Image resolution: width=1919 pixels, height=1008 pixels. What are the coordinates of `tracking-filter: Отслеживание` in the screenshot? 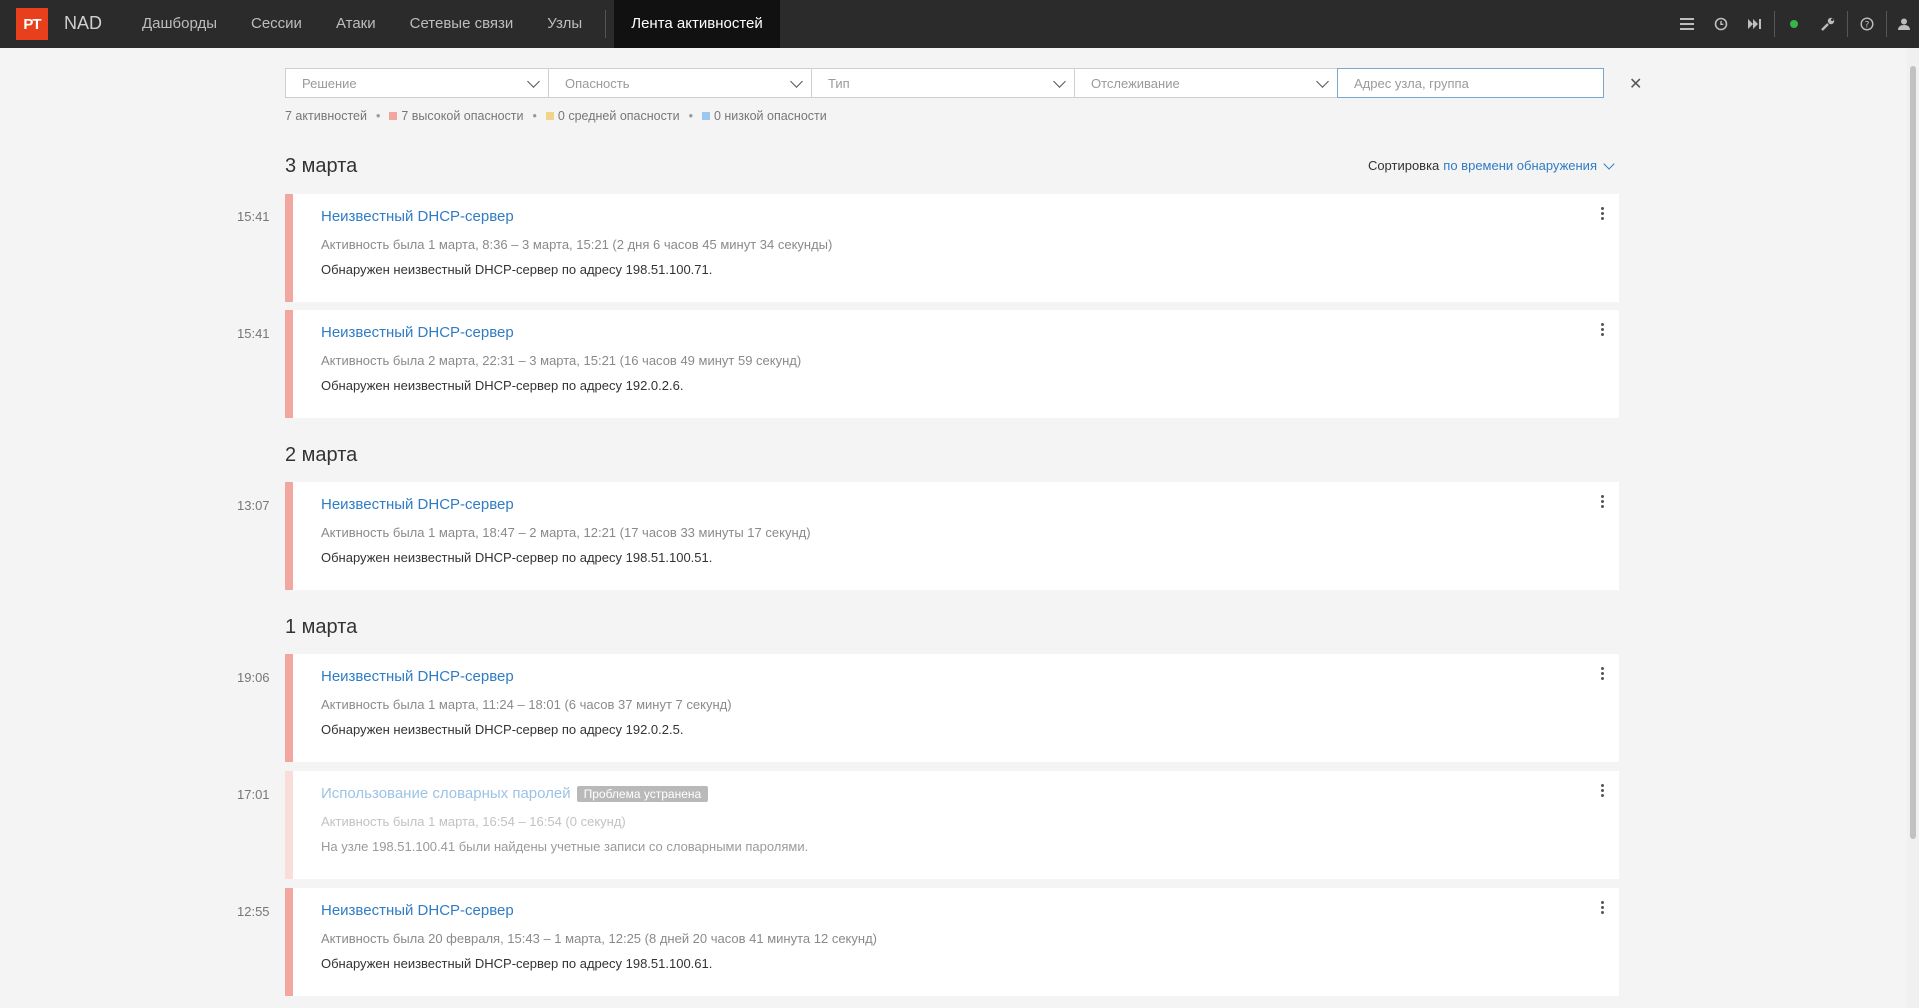 It's located at (1206, 83).